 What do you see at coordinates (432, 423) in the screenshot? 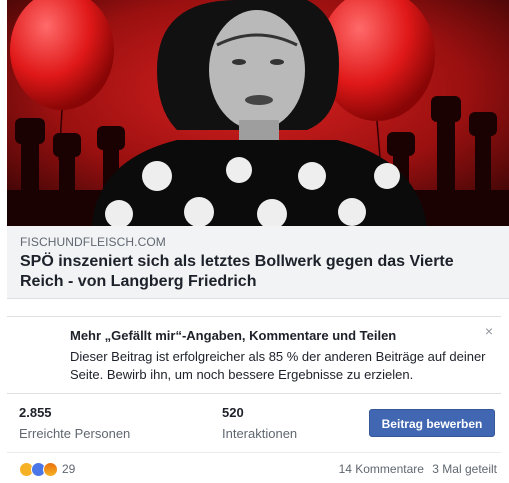
I see `boost-post-button: Beitrag bewerben` at bounding box center [432, 423].